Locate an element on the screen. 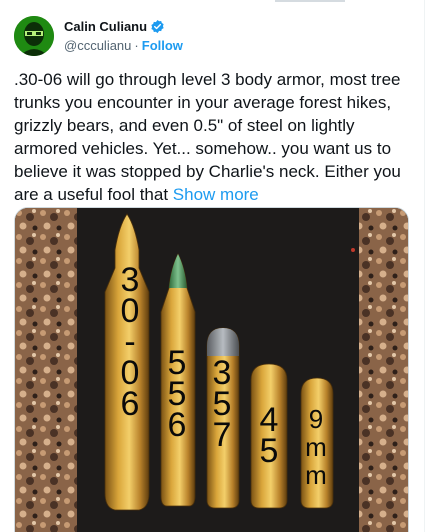 Image resolution: width=433 pixels, height=532 pixels. caliber-text: 4 5 is located at coordinates (269, 435).